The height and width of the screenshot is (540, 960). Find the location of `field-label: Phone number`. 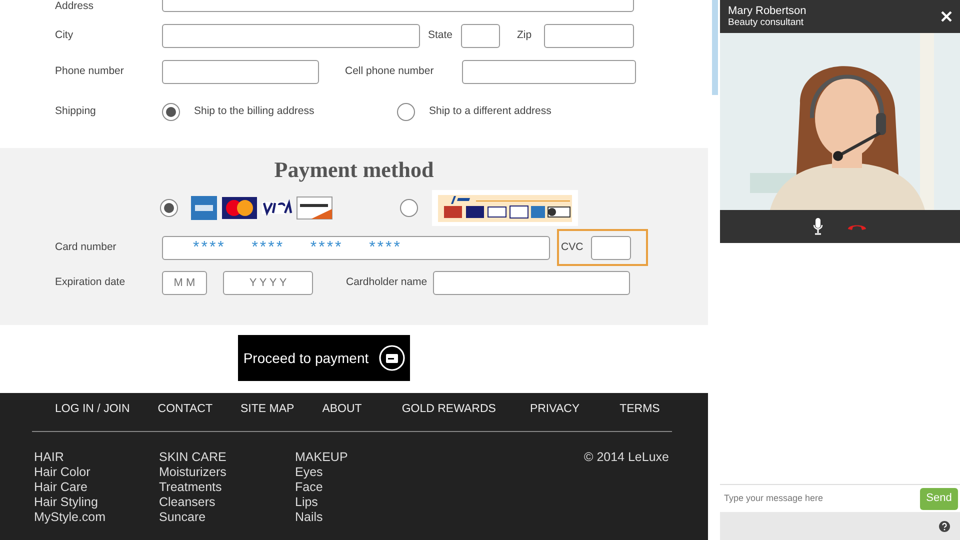

field-label: Phone number is located at coordinates (90, 72).